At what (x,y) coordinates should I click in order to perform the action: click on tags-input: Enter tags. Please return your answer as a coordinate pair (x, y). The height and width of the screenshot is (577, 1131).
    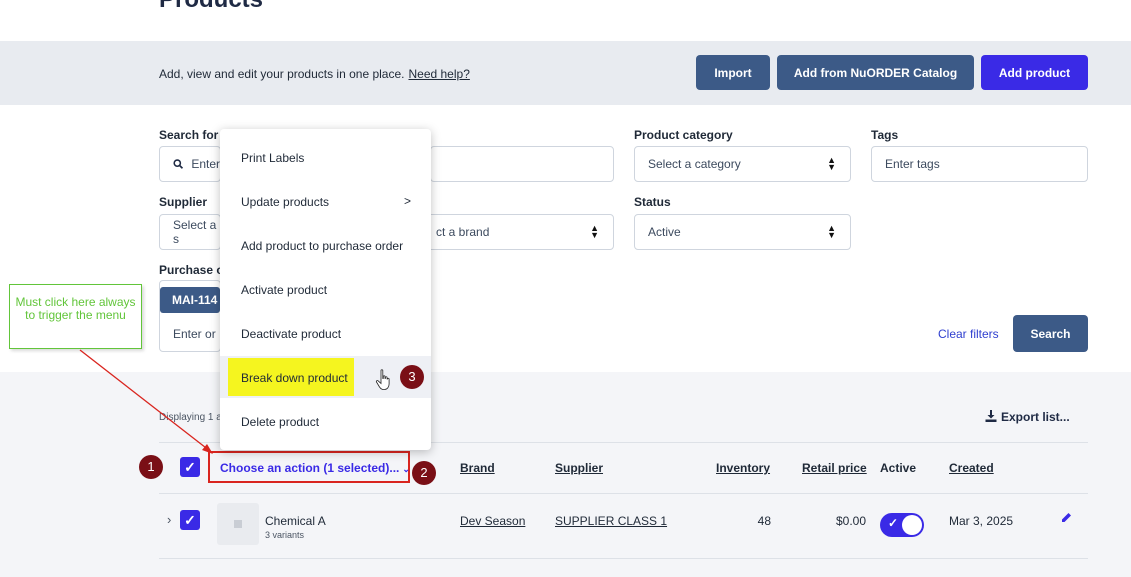
    Looking at the image, I should click on (979, 164).